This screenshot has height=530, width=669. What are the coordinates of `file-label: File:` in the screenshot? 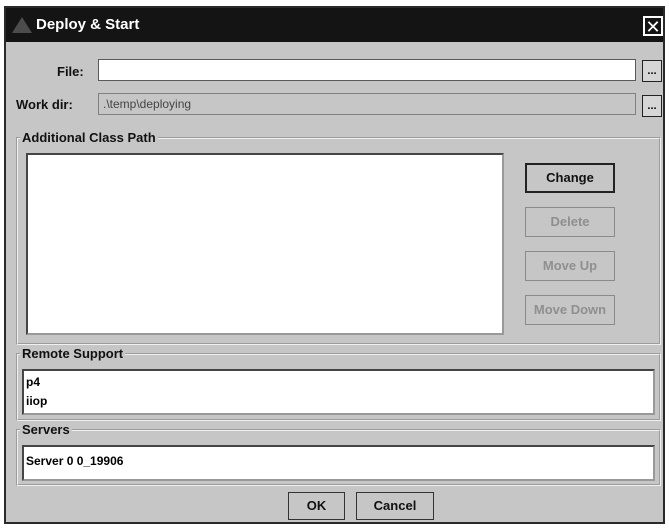 It's located at (70, 71).